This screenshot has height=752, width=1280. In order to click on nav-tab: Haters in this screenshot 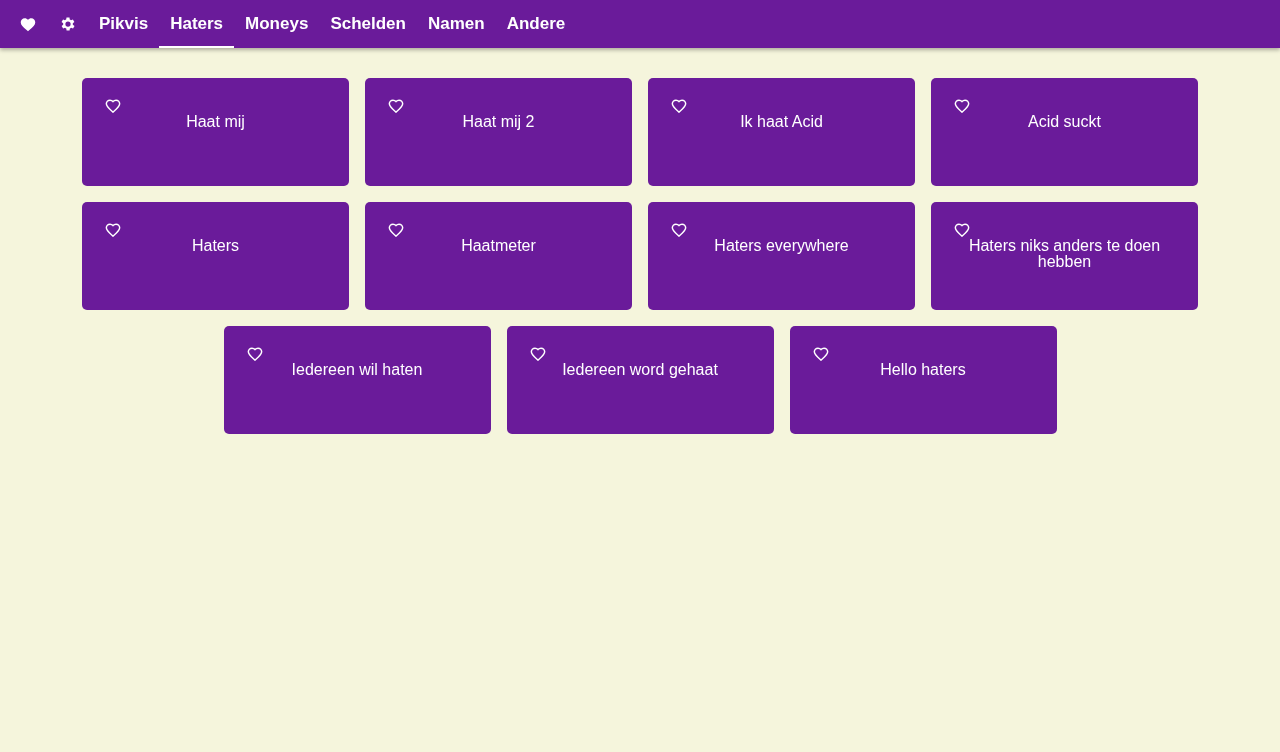, I will do `click(197, 24)`.